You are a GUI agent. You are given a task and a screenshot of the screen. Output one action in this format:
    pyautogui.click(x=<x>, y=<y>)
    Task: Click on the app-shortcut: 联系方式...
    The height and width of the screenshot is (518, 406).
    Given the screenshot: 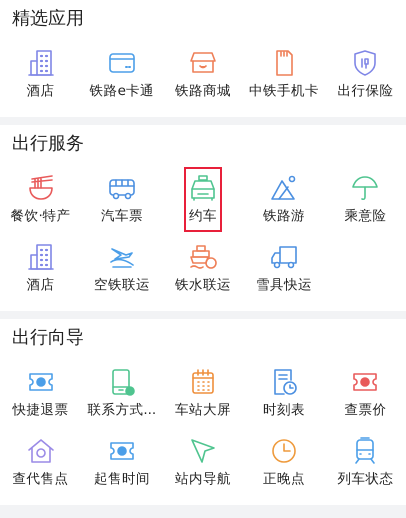 What is the action you would take?
    pyautogui.click(x=121, y=393)
    